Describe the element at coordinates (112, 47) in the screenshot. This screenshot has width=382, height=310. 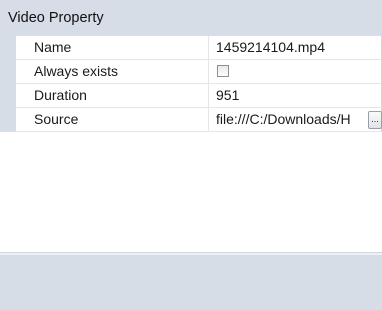
I see `property-label-name: Name` at that location.